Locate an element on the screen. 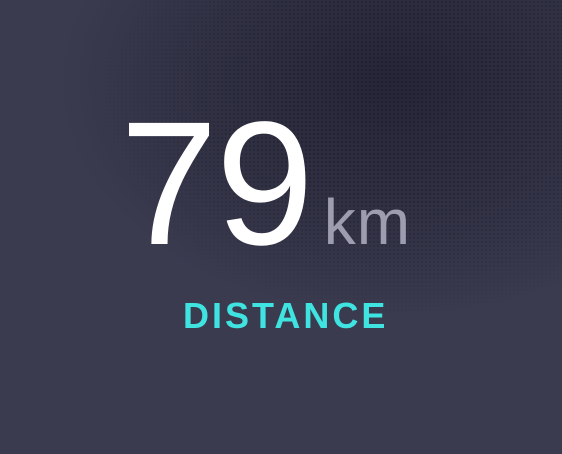  distance-label: DISTANCE is located at coordinates (286, 315).